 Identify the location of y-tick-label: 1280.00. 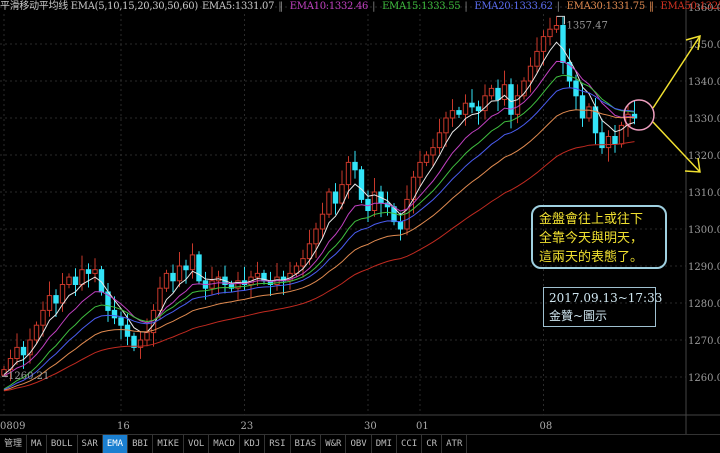
(704, 304).